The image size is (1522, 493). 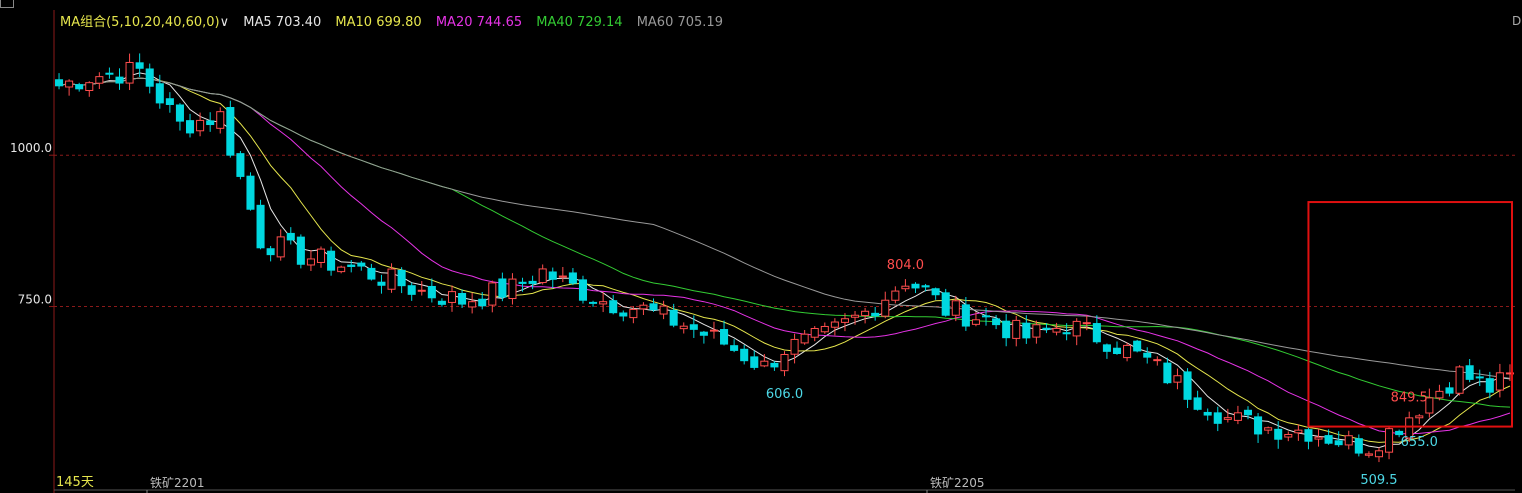 What do you see at coordinates (1409, 398) in the screenshot?
I see `extreme-label: 849.5` at bounding box center [1409, 398].